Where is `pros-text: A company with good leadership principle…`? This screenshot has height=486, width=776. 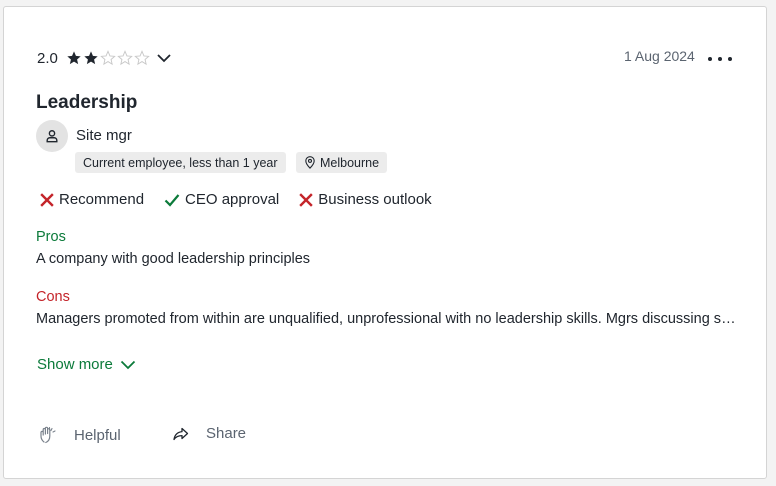
pros-text: A company with good leadership principle… is located at coordinates (173, 259).